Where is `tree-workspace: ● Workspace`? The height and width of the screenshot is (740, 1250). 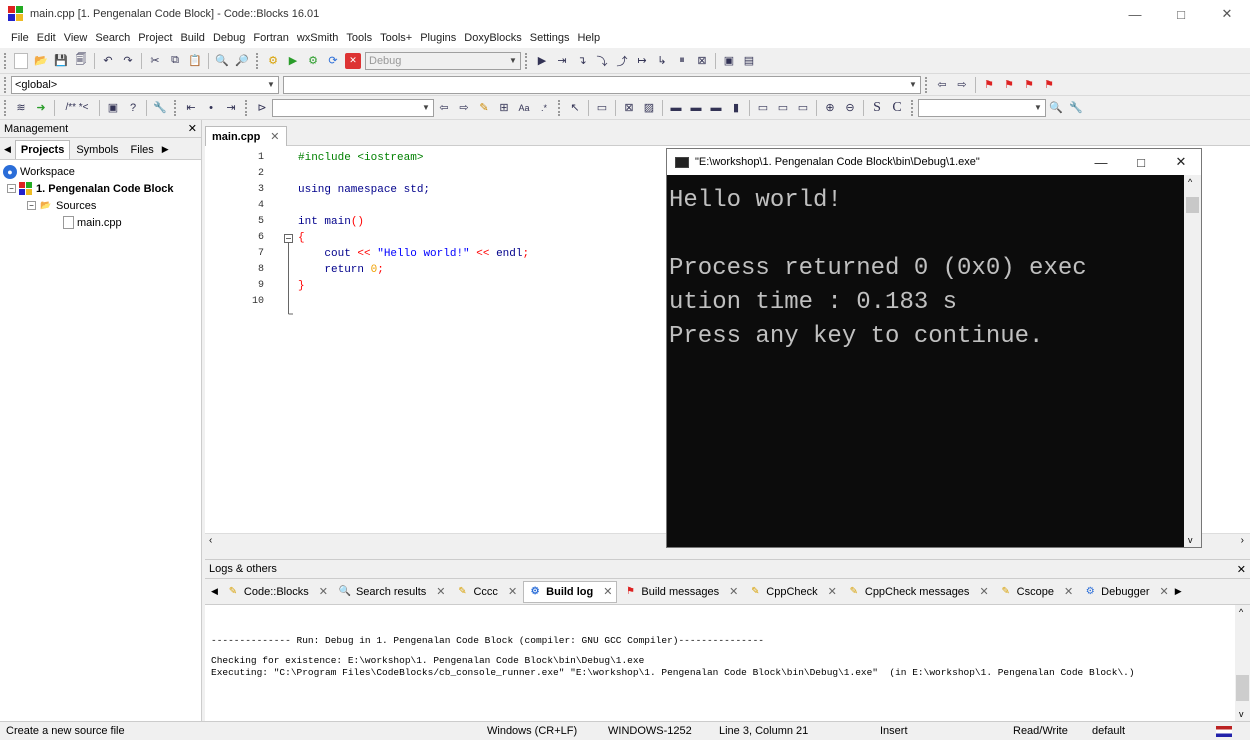
tree-workspace: ● Workspace is located at coordinates (102, 171).